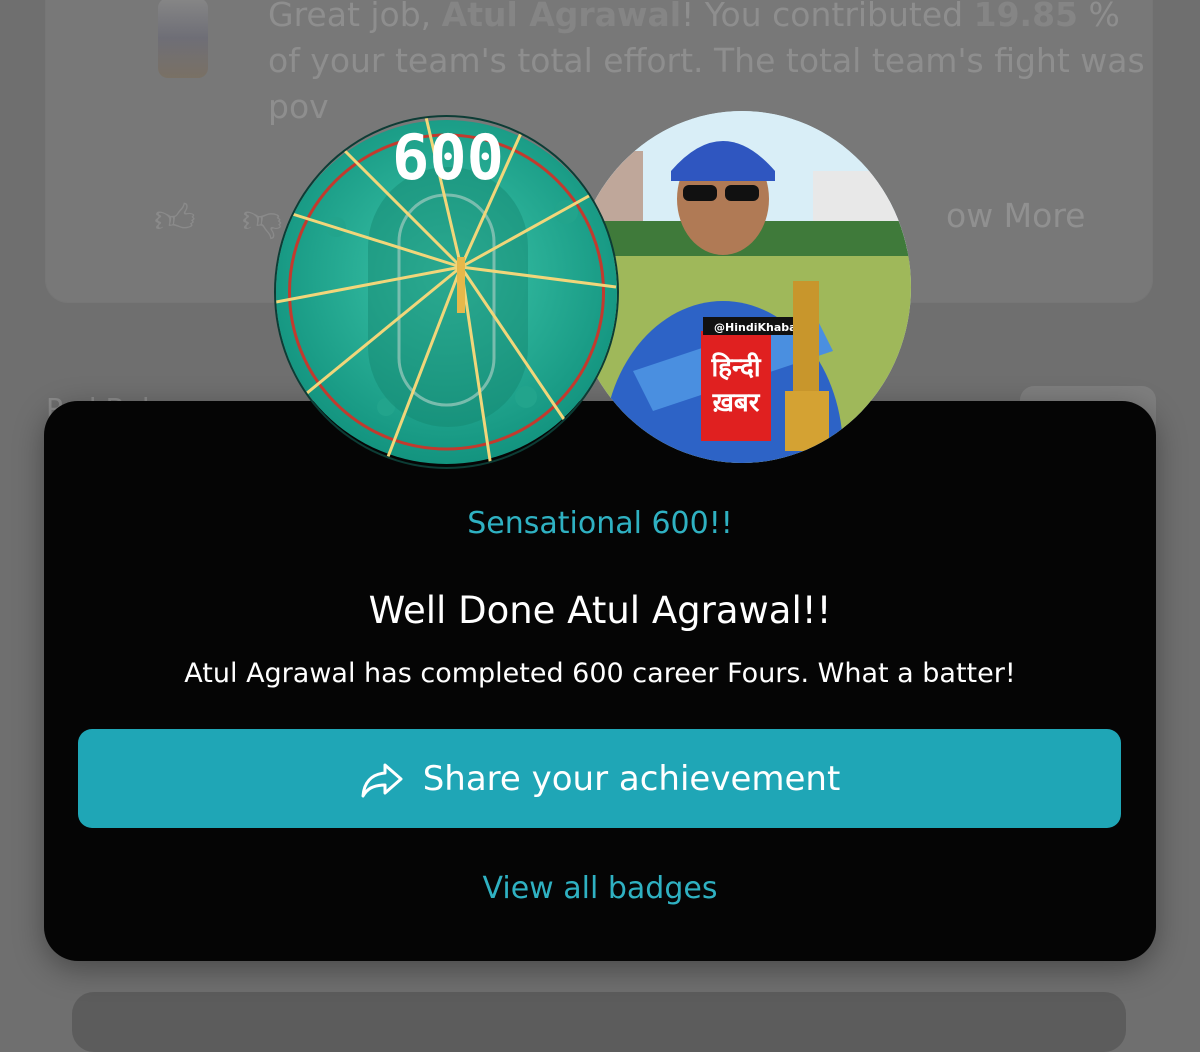 Image resolution: width=1200 pixels, height=1052 pixels. I want to click on badge-name: Sensational 600!!, so click(600, 523).